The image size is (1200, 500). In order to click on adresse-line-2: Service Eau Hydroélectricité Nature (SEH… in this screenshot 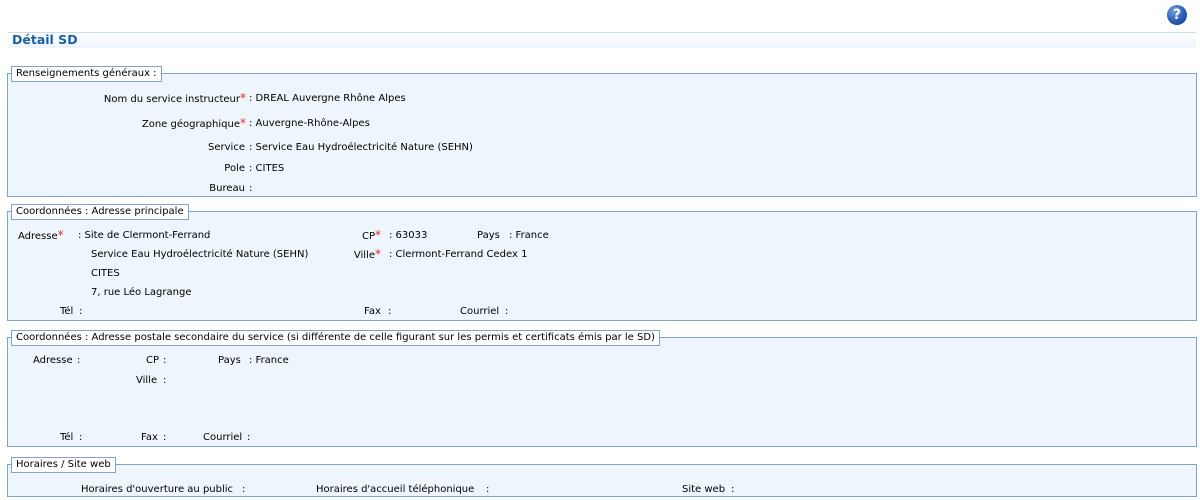, I will do `click(200, 254)`.